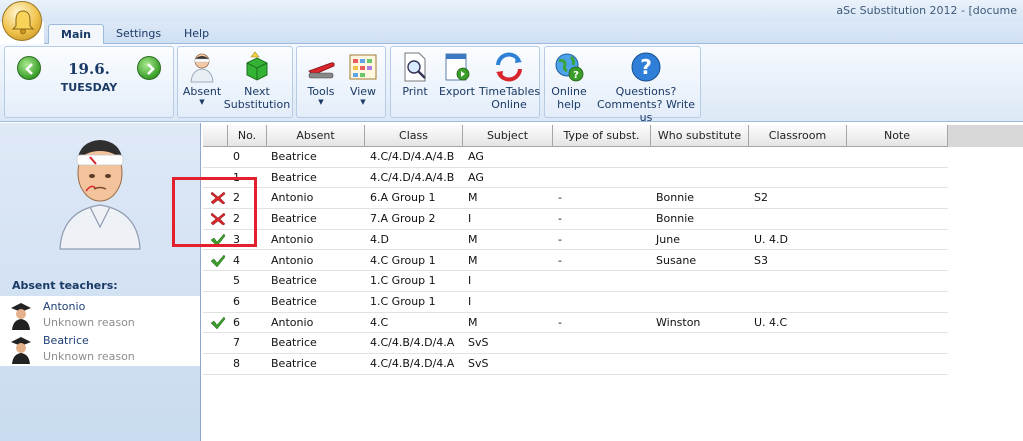 The height and width of the screenshot is (441, 1023). What do you see at coordinates (257, 66) in the screenshot?
I see `green-cube-icon` at bounding box center [257, 66].